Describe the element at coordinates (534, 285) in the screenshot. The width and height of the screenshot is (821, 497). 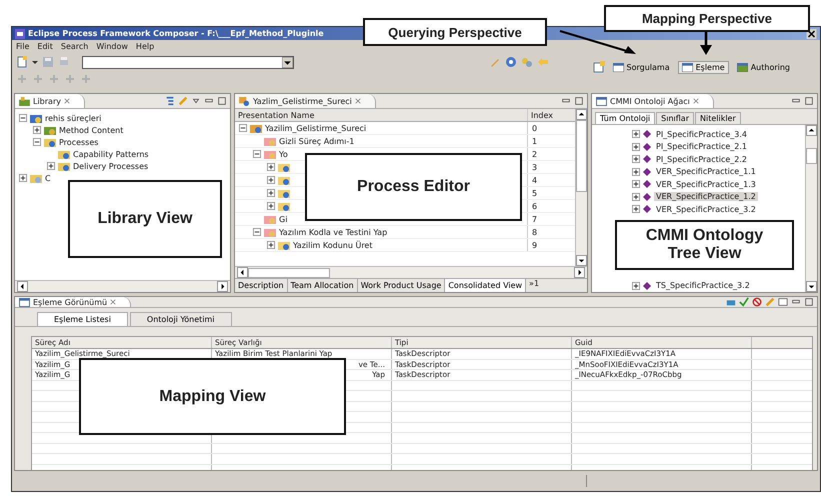
I see `more-tabs-indicator: »1` at that location.